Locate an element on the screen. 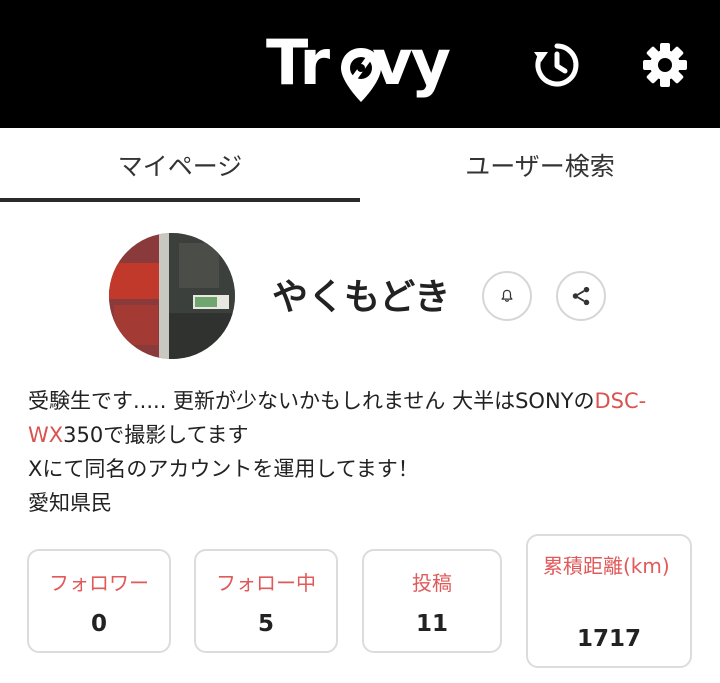 Image resolution: width=720 pixels, height=683 pixels. bell-icon is located at coordinates (507, 295).